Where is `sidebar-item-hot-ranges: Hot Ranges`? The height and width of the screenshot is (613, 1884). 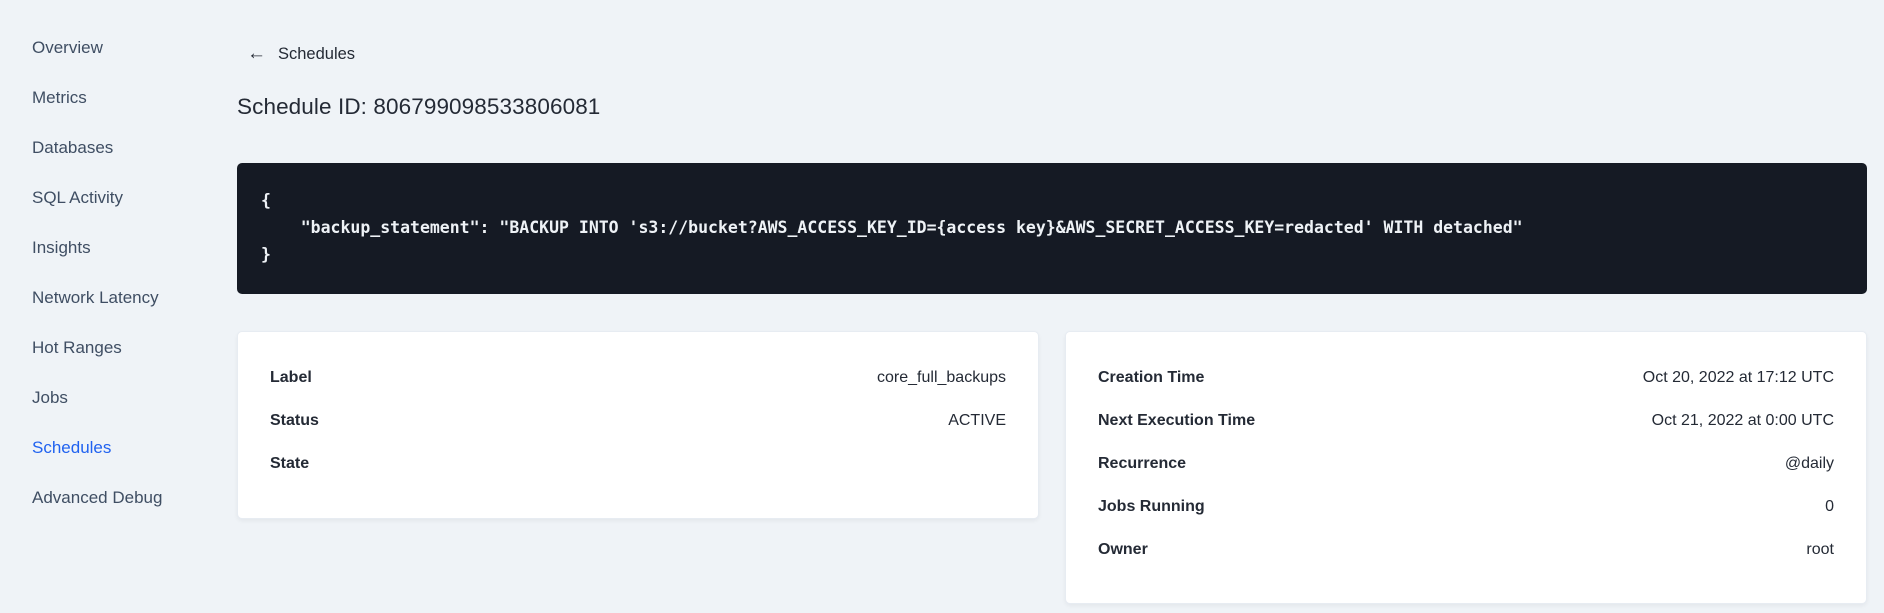 sidebar-item-hot-ranges: Hot Ranges is located at coordinates (105, 348).